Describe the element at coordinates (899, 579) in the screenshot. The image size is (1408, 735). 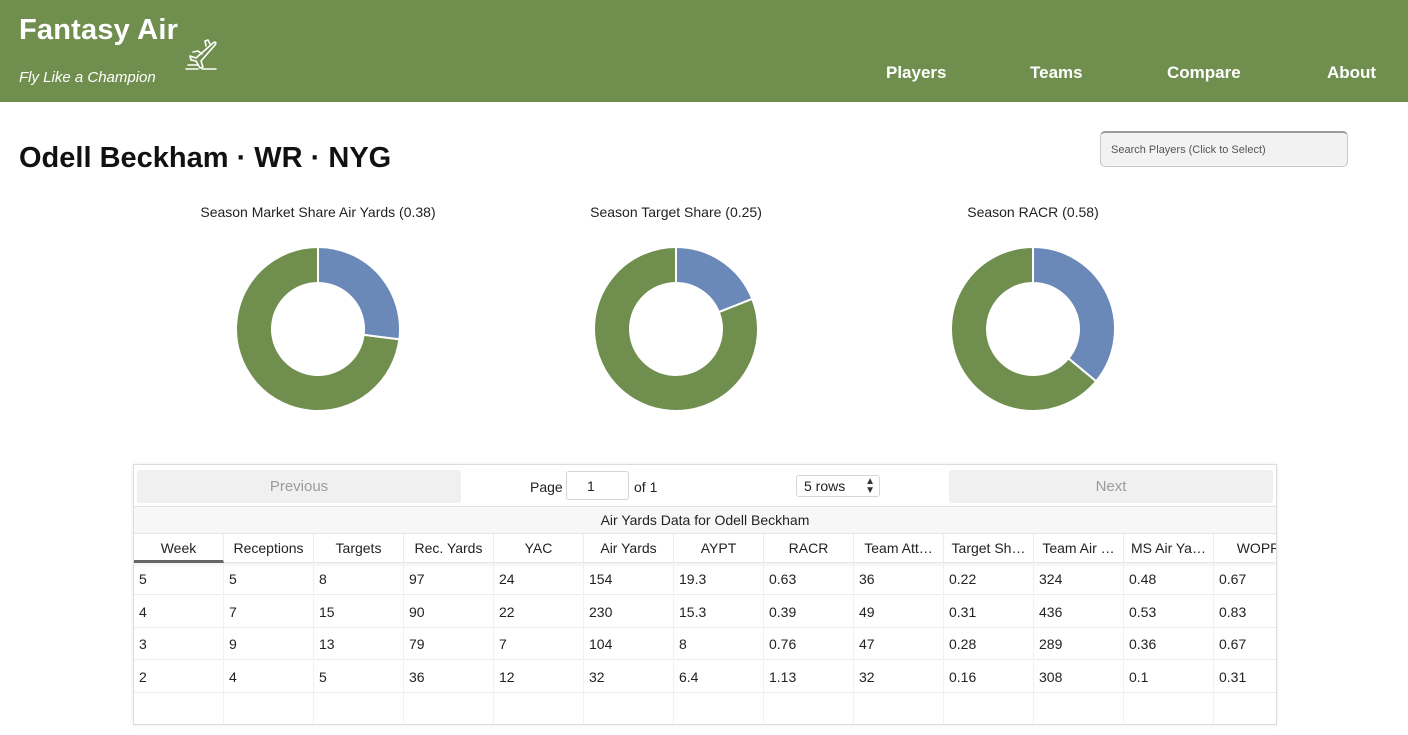
I see `table-cell: 36` at that location.